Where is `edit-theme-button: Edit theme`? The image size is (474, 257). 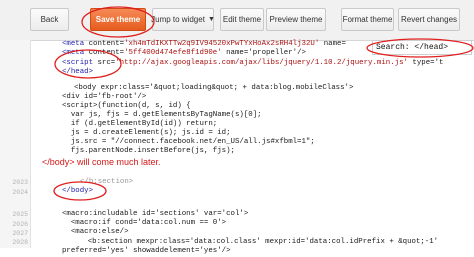
edit-theme-button: Edit theme is located at coordinates (242, 19).